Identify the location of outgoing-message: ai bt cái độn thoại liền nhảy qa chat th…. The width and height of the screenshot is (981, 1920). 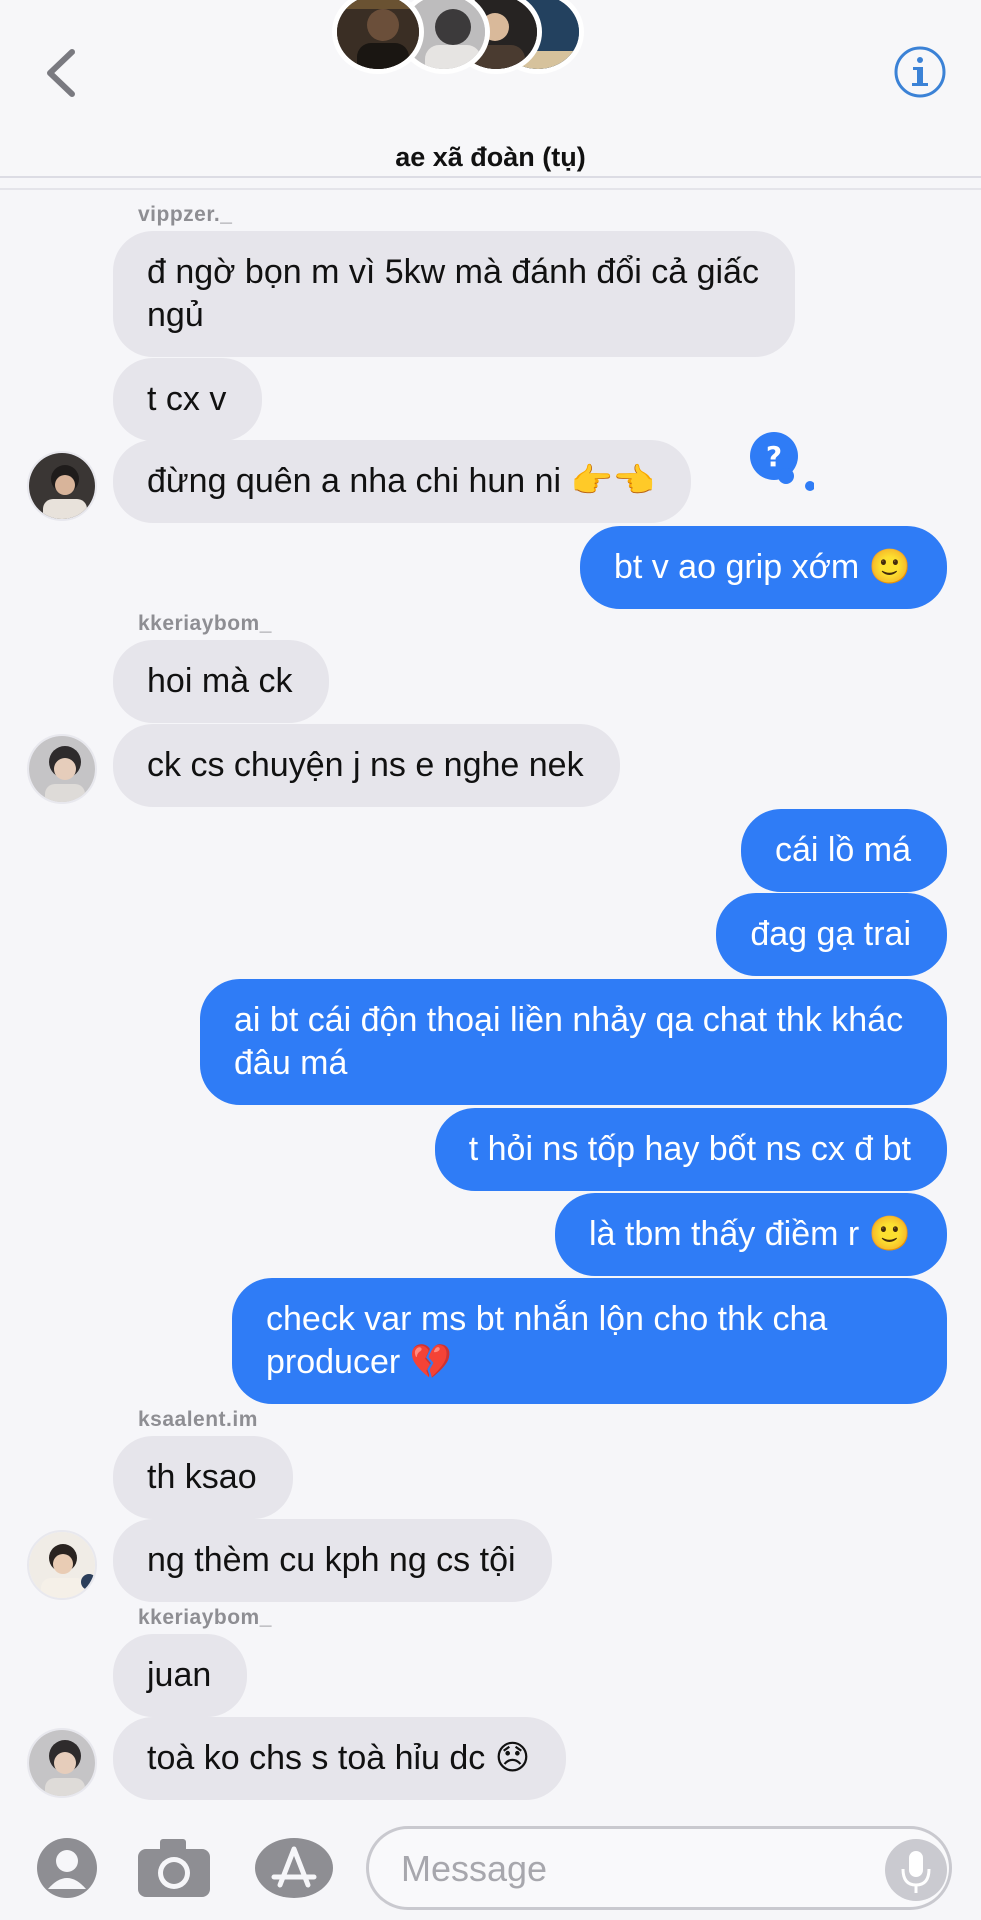
(573, 1042).